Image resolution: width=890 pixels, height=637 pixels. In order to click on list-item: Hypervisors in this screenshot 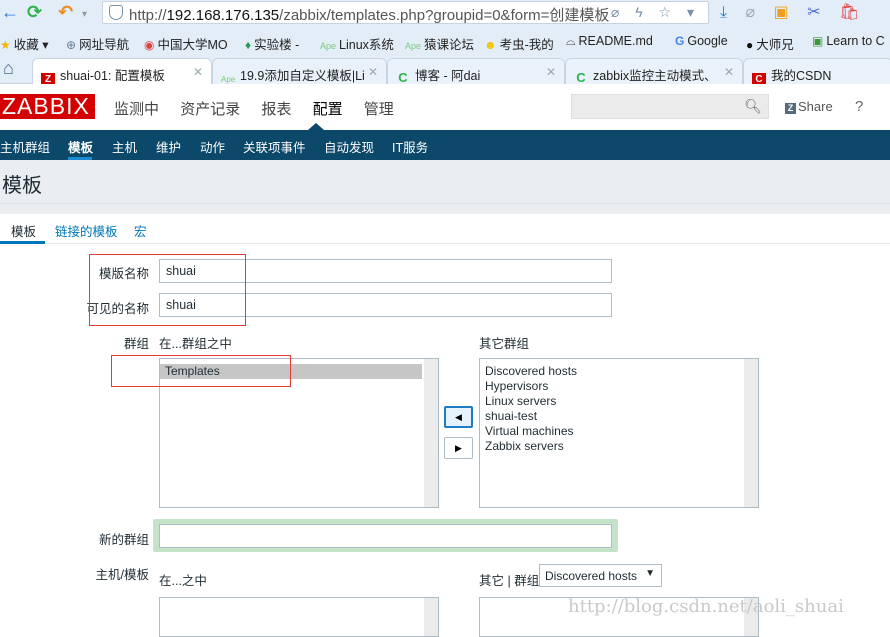, I will do `click(619, 386)`.